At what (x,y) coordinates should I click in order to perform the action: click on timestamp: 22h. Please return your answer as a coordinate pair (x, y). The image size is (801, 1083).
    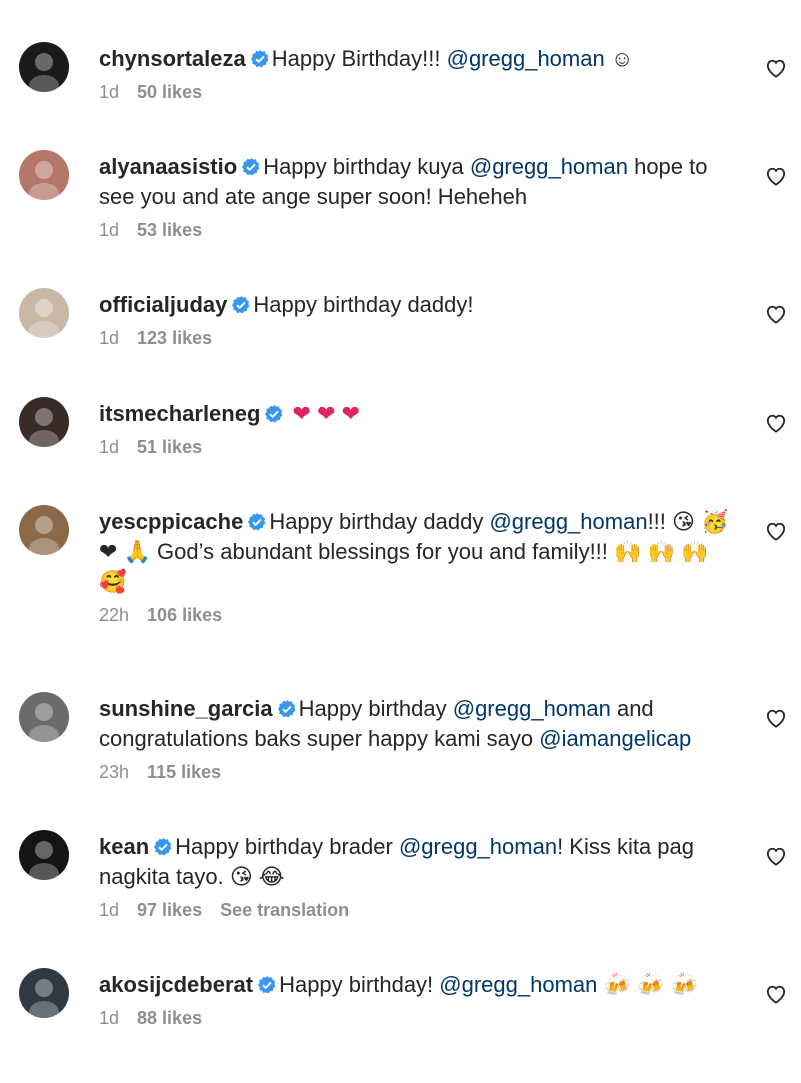
    Looking at the image, I should click on (114, 615).